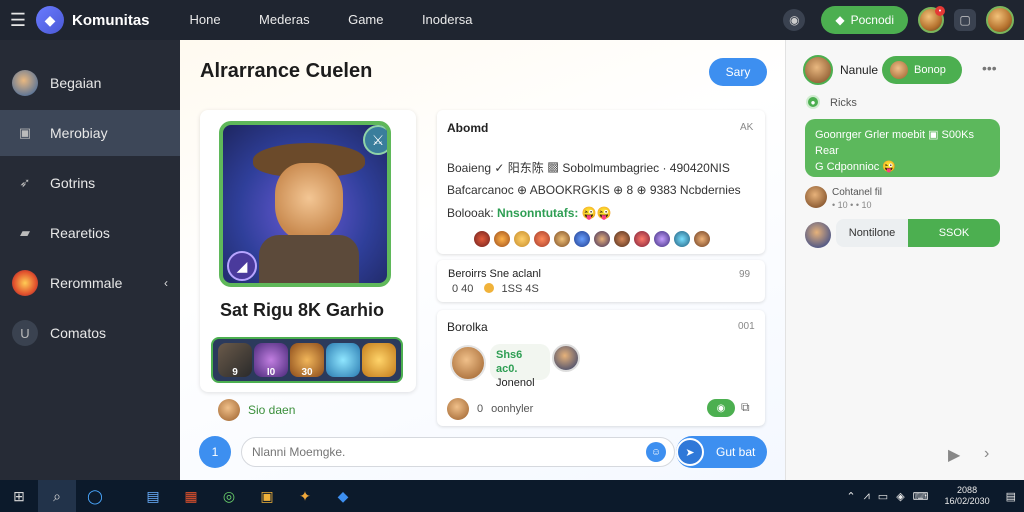 The image size is (1024, 512). Describe the element at coordinates (271, 360) in the screenshot. I see `skill-icon: I0` at that location.